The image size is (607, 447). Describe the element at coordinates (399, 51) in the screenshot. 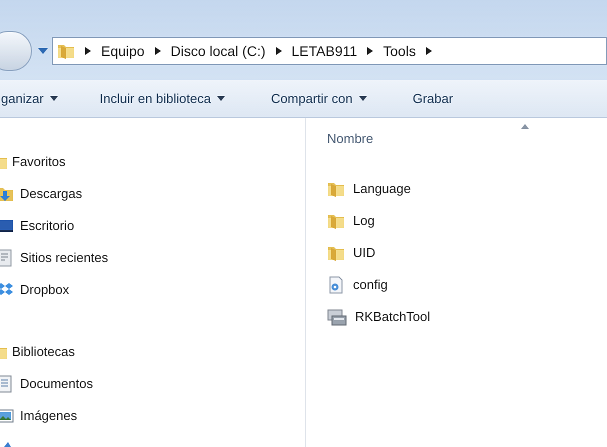

I see `breadcrumb: Tools` at that location.